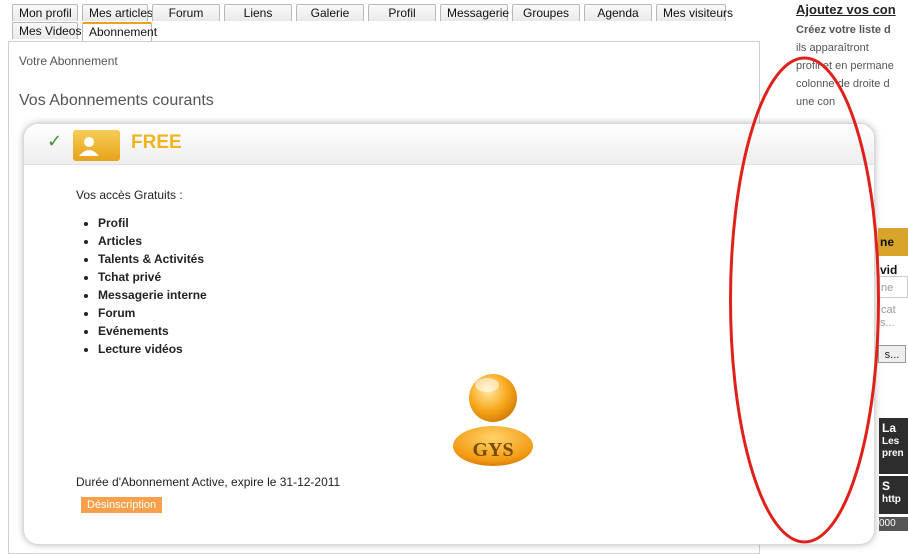  What do you see at coordinates (152, 313) in the screenshot?
I see `list-item: Forum` at bounding box center [152, 313].